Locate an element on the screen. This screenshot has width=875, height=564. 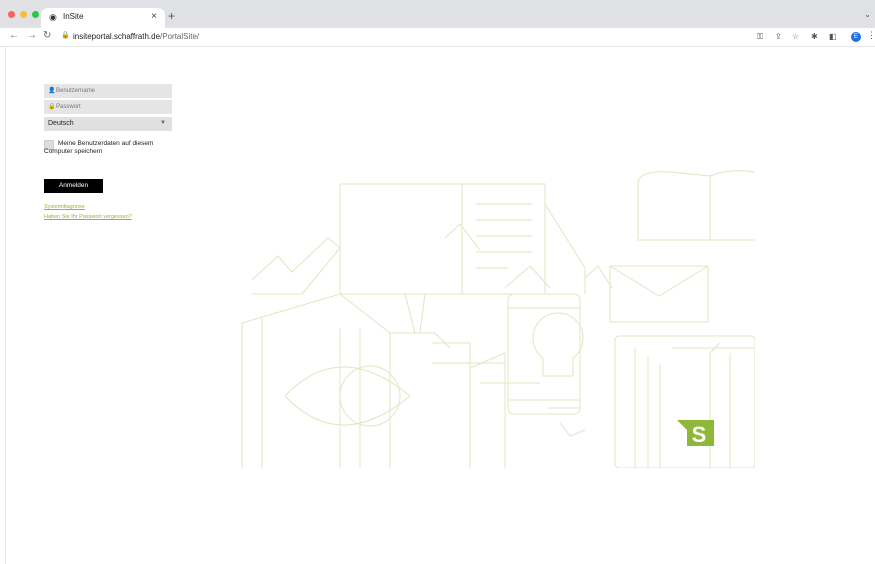
password-placeholder: Passwort is located at coordinates (68, 106).